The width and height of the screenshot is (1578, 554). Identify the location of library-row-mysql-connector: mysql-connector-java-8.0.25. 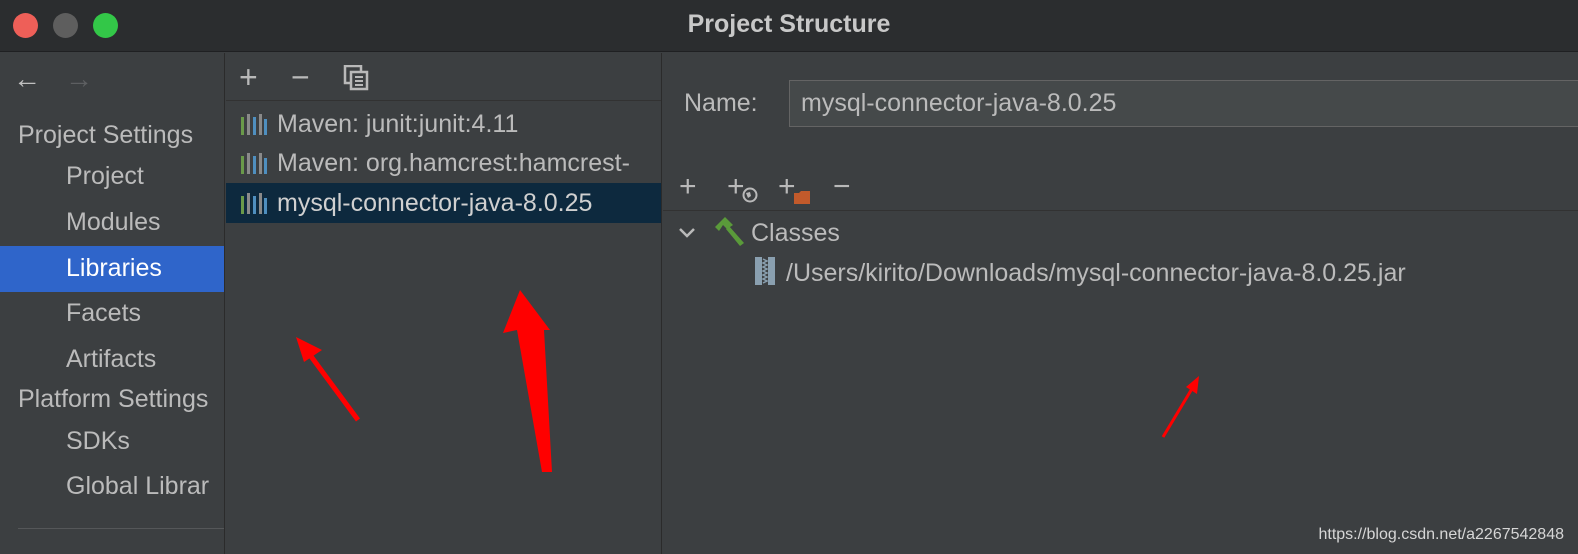
(443, 203).